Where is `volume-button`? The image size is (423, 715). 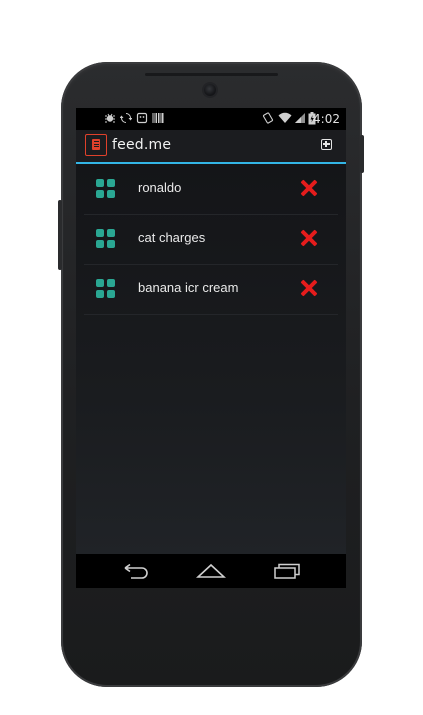 volume-button is located at coordinates (60, 235).